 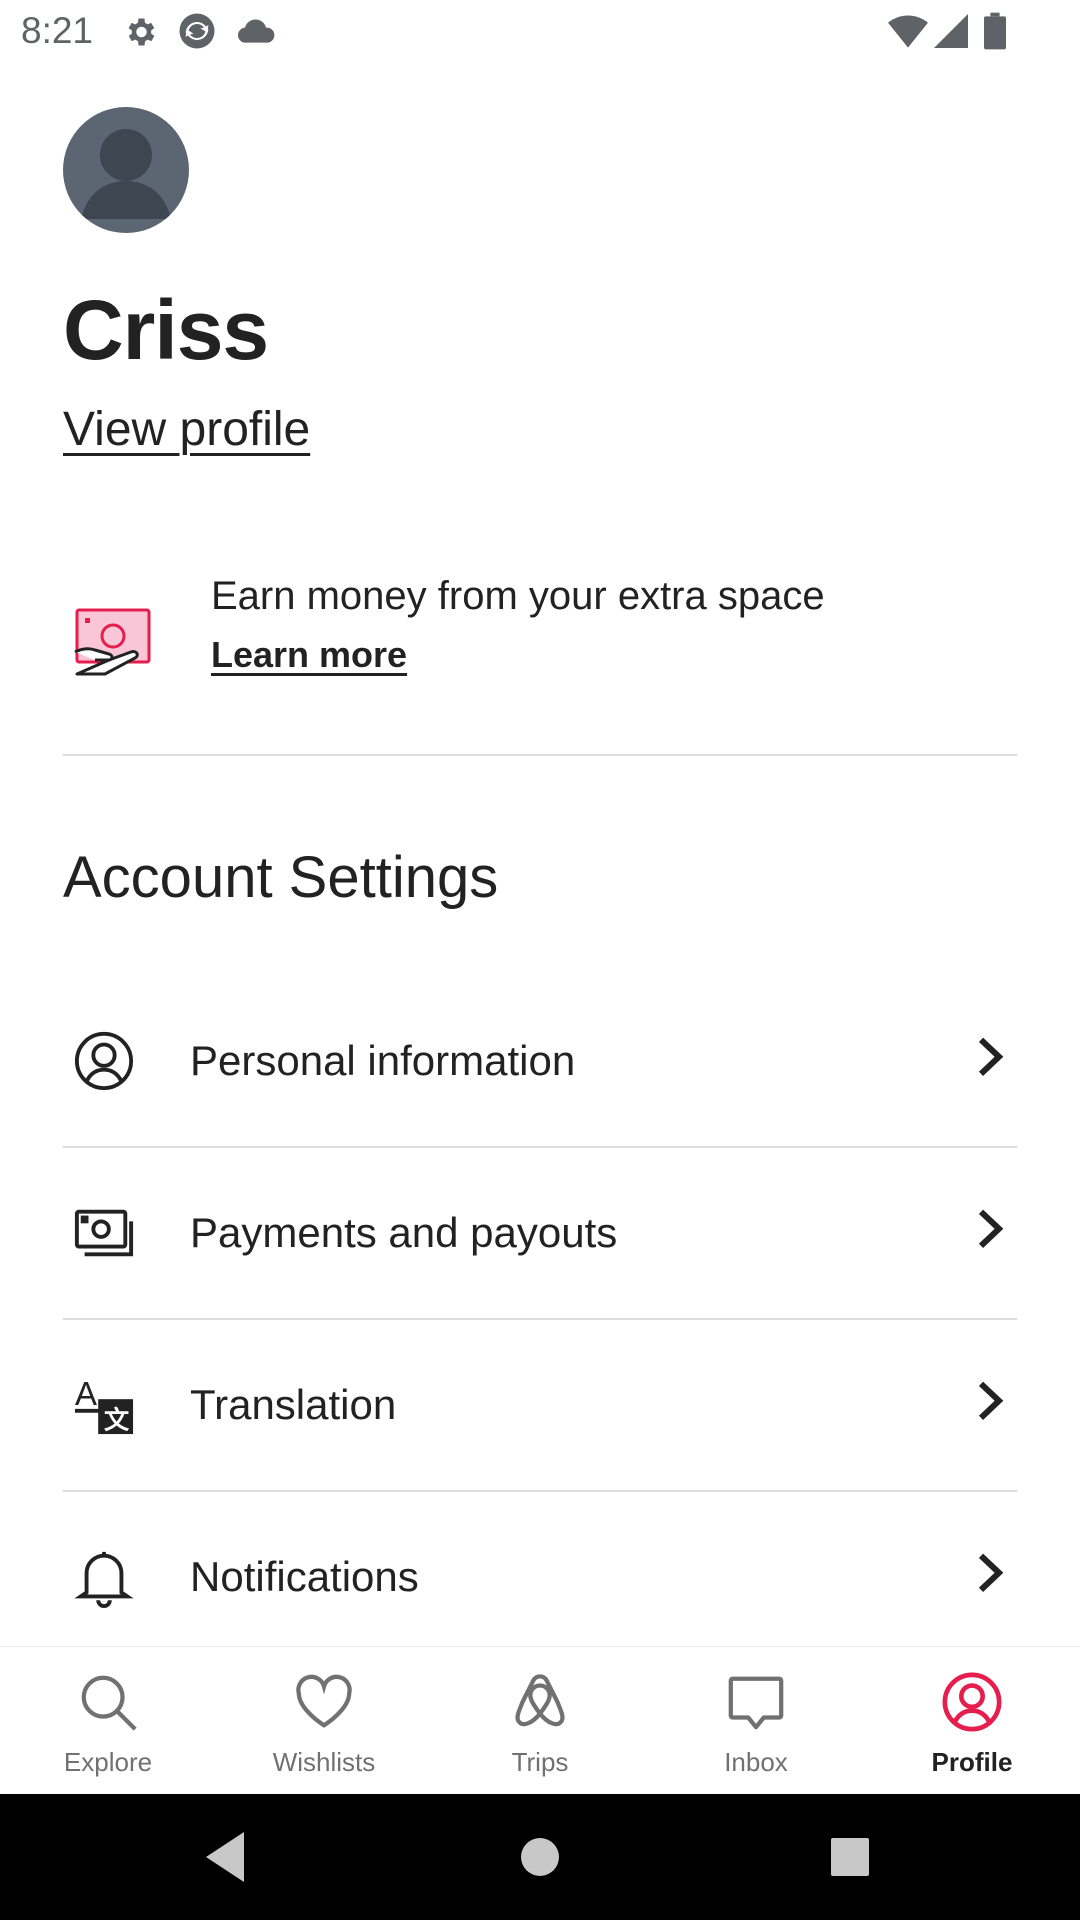 I want to click on settings-item-label: Translation, so click(x=293, y=1404).